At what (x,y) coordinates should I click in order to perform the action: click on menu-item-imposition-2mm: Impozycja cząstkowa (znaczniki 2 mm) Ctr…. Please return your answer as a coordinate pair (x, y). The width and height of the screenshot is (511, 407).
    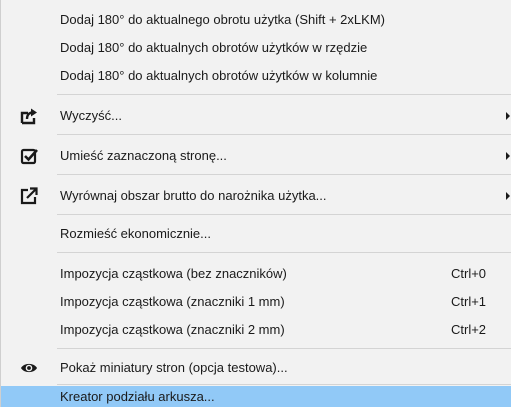
    Looking at the image, I should click on (256, 330).